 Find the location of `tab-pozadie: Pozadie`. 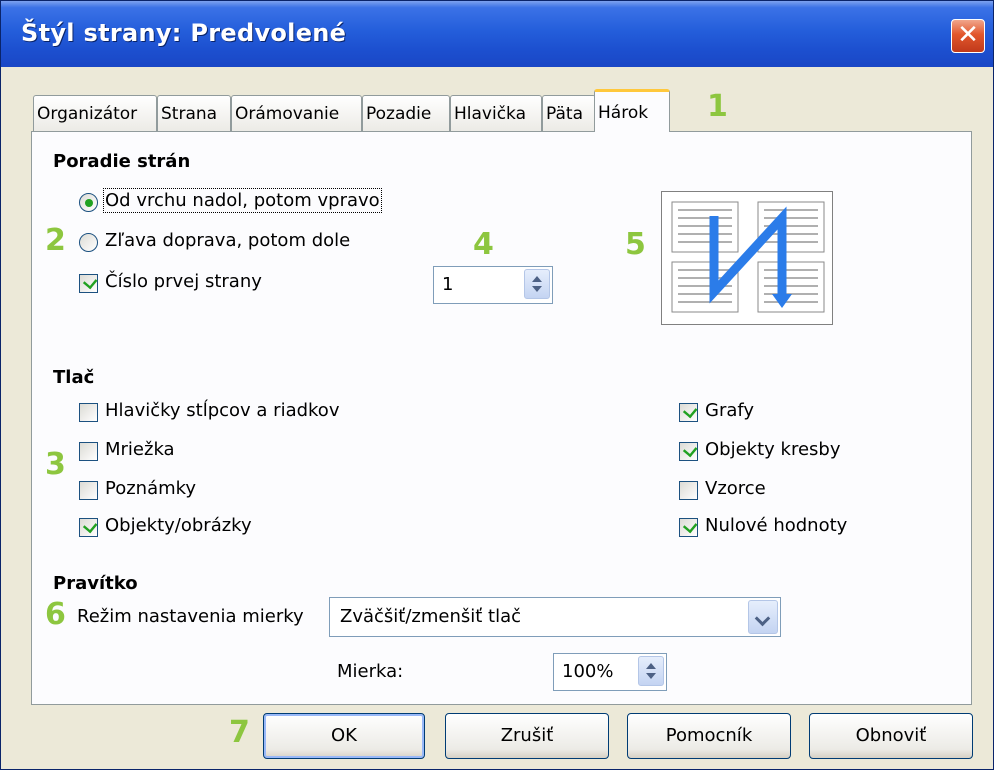

tab-pozadie: Pozadie is located at coordinates (406, 113).